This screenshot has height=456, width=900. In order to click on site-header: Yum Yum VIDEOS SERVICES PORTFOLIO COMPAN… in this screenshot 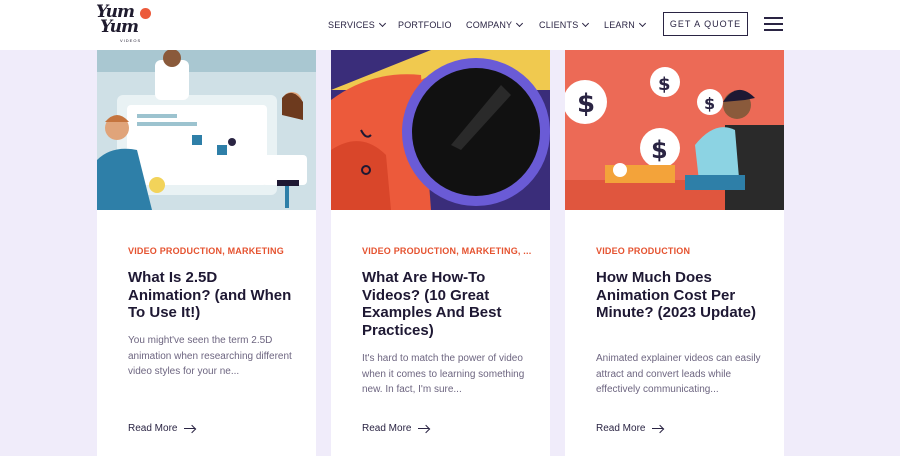, I will do `click(450, 25)`.